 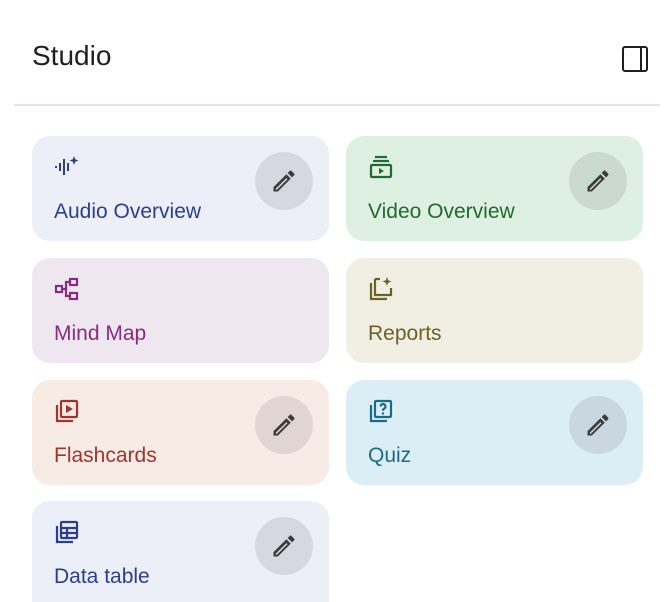 What do you see at coordinates (390, 455) in the screenshot?
I see `card-label: Quiz` at bounding box center [390, 455].